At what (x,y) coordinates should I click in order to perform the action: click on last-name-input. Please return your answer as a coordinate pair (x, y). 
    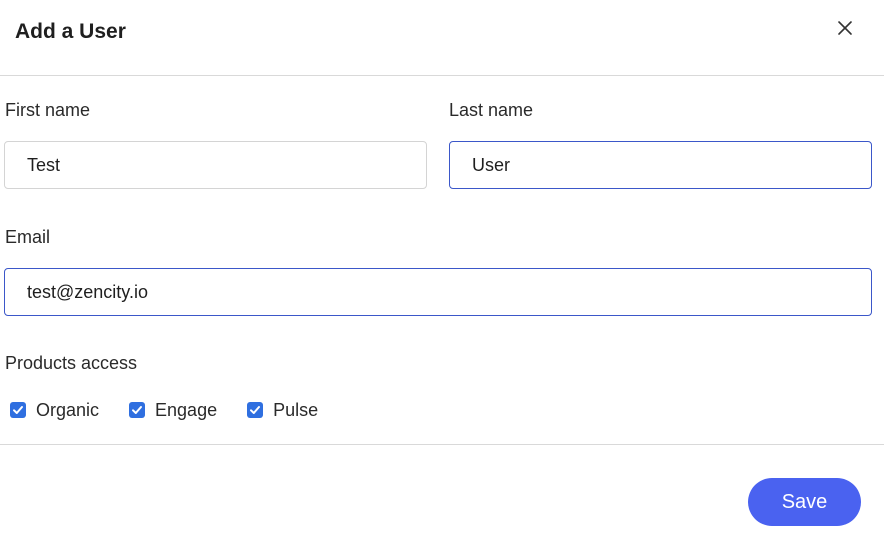
    Looking at the image, I should click on (660, 165).